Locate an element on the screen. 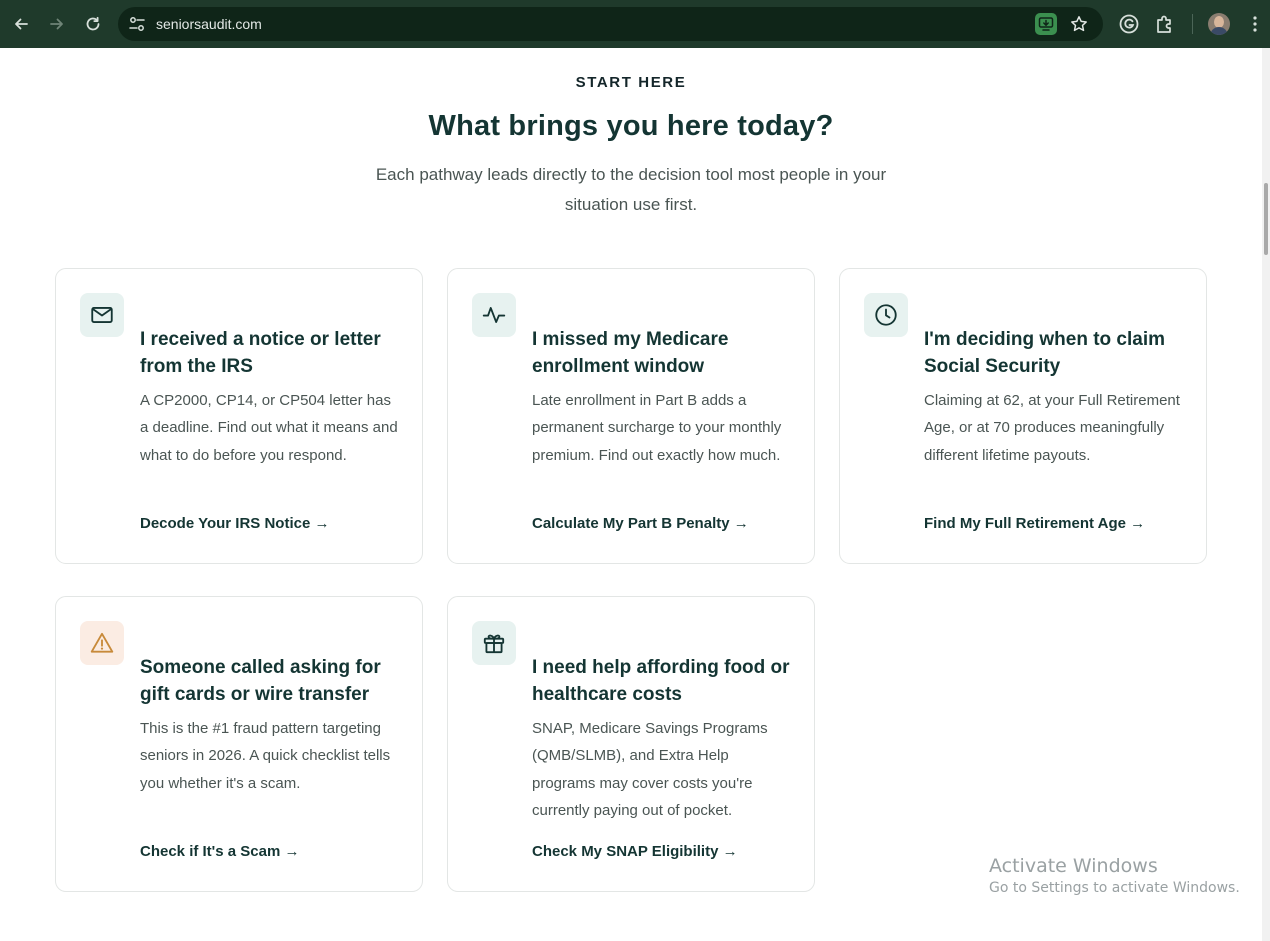 The image size is (1270, 941). check-scam-link: Check if It's a Scam → is located at coordinates (219, 851).